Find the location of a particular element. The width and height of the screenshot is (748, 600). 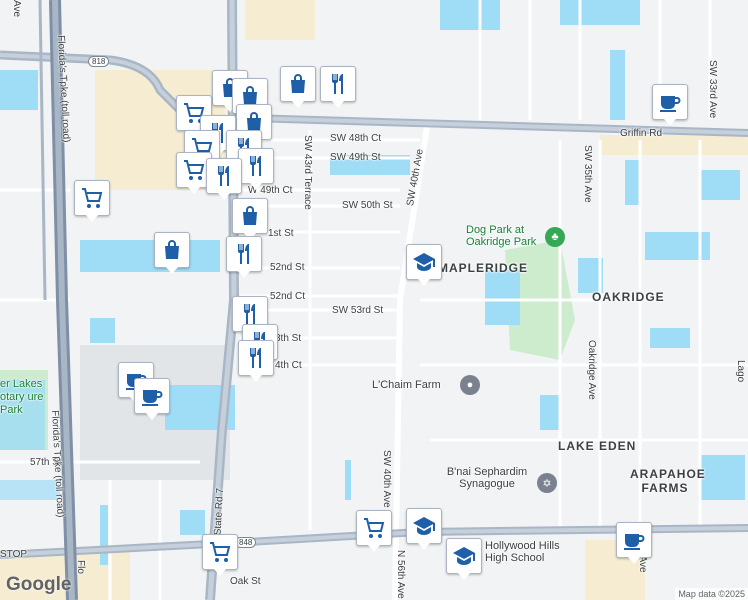

place-lchaim-farm: L'Chaim Farm is located at coordinates (406, 385).